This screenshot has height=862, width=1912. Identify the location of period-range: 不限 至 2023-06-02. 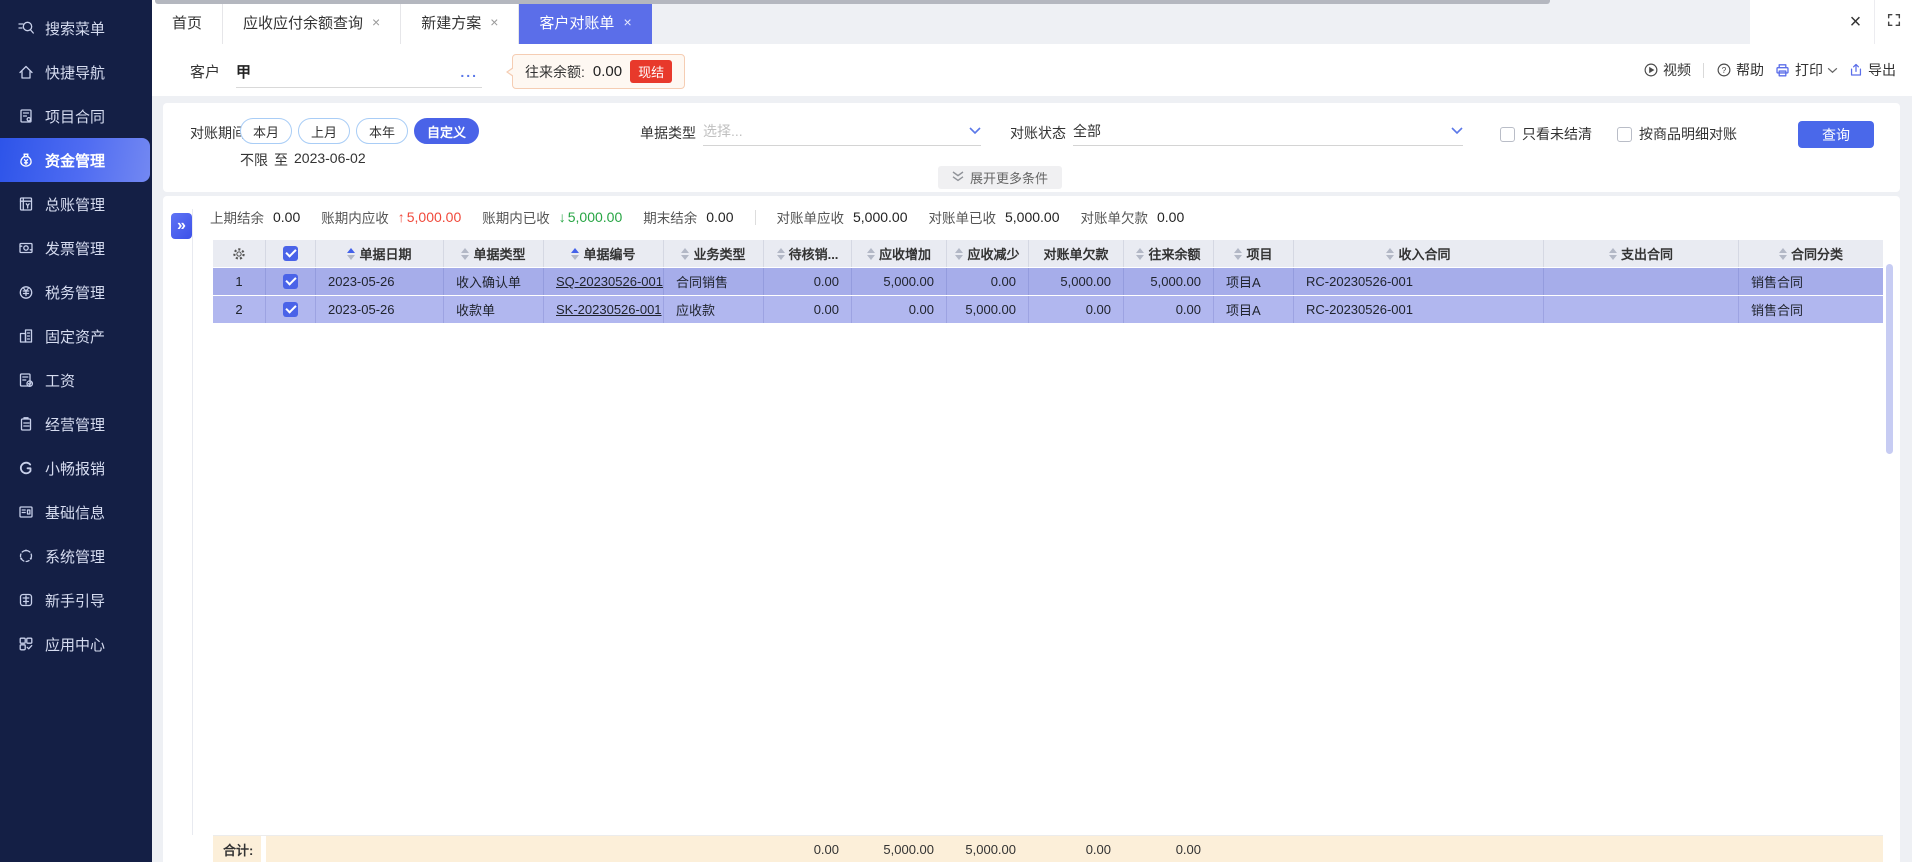
(303, 160).